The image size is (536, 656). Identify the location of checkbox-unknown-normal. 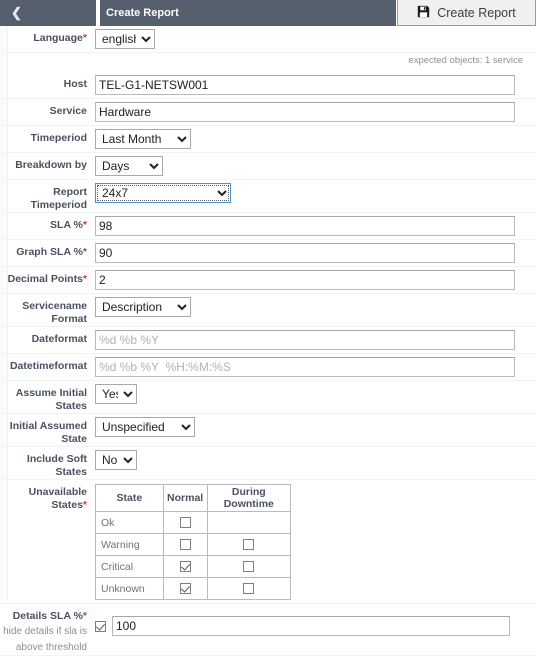
(185, 589).